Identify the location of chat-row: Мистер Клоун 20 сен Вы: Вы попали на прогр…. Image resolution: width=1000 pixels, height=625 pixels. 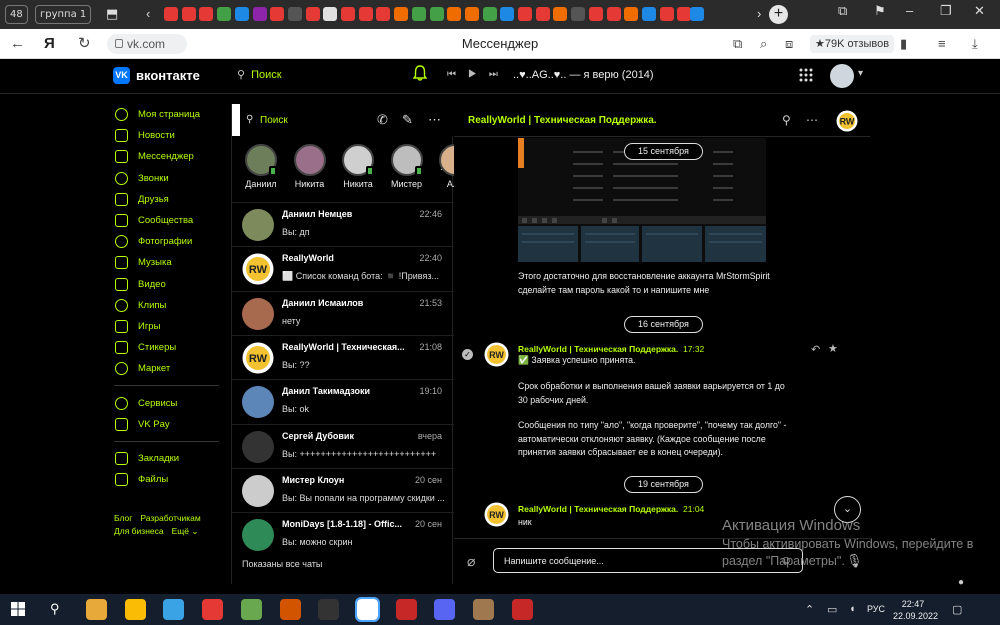
(343, 489).